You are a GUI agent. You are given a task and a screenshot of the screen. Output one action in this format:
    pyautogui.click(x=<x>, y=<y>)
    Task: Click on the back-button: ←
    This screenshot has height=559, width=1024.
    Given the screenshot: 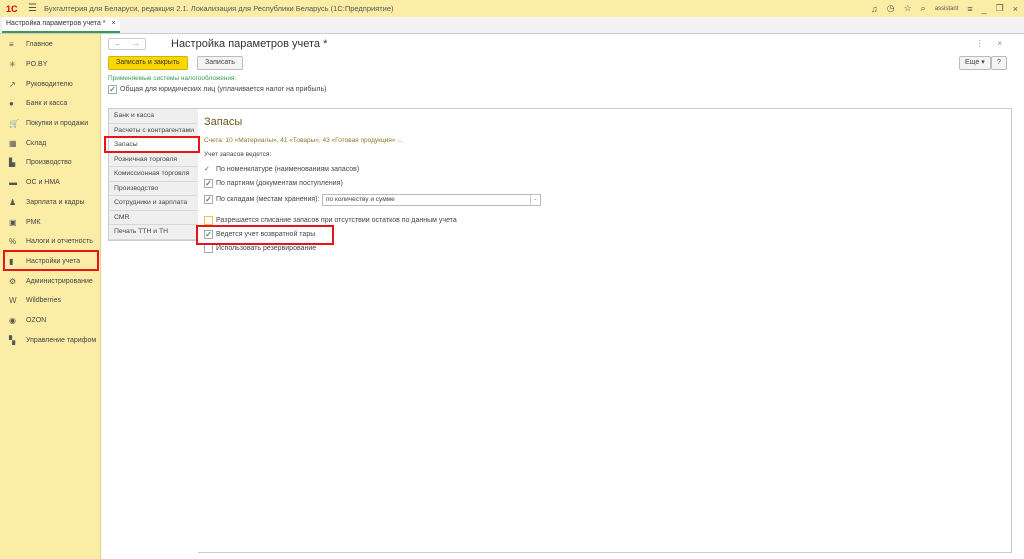 What is the action you would take?
    pyautogui.click(x=118, y=44)
    